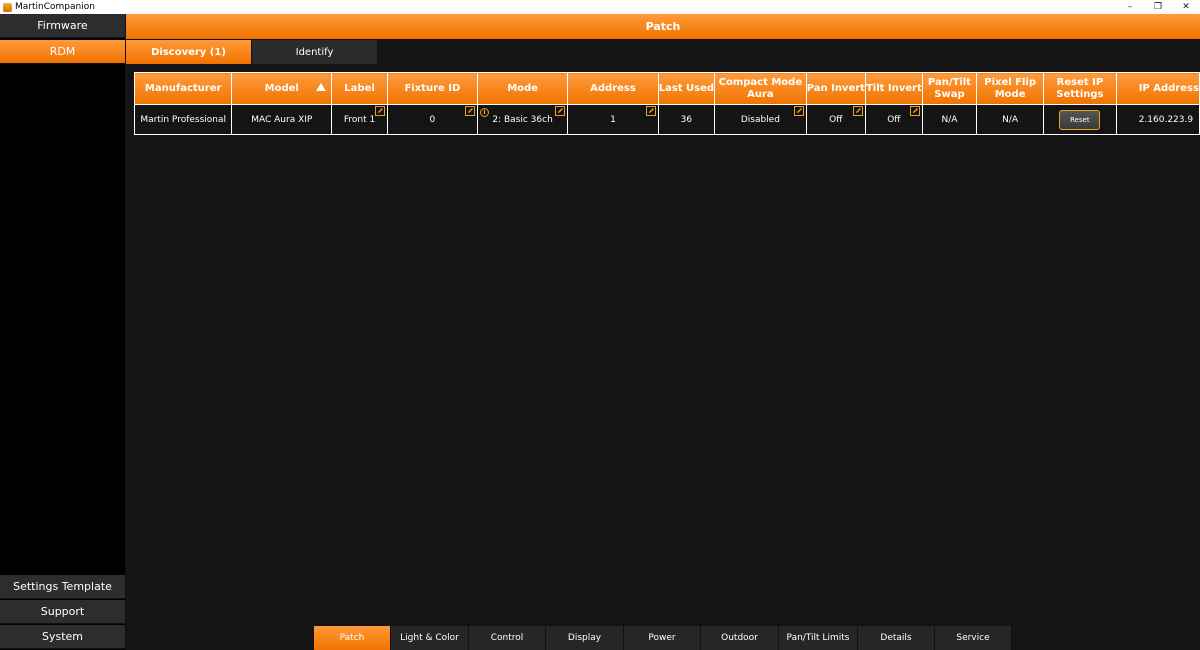  I want to click on cell-address: 1, so click(613, 119).